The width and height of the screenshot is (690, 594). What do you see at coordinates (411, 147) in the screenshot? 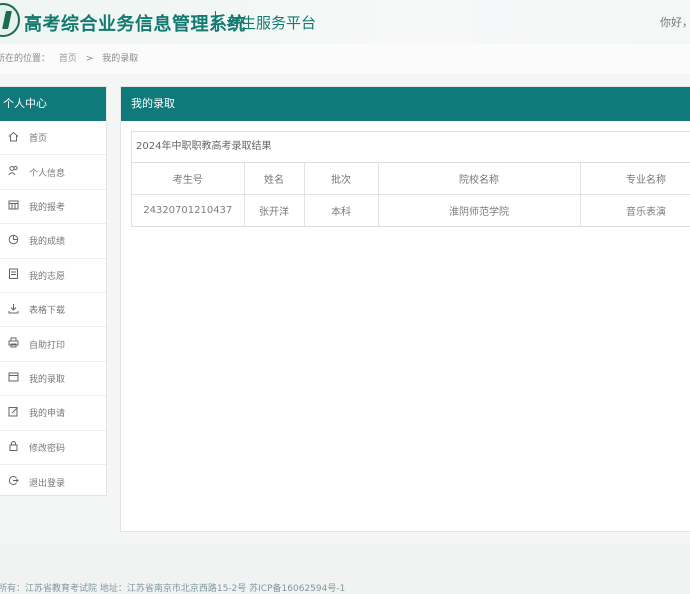
I see `result-title: 2024年中职职教高考录取结果` at bounding box center [411, 147].